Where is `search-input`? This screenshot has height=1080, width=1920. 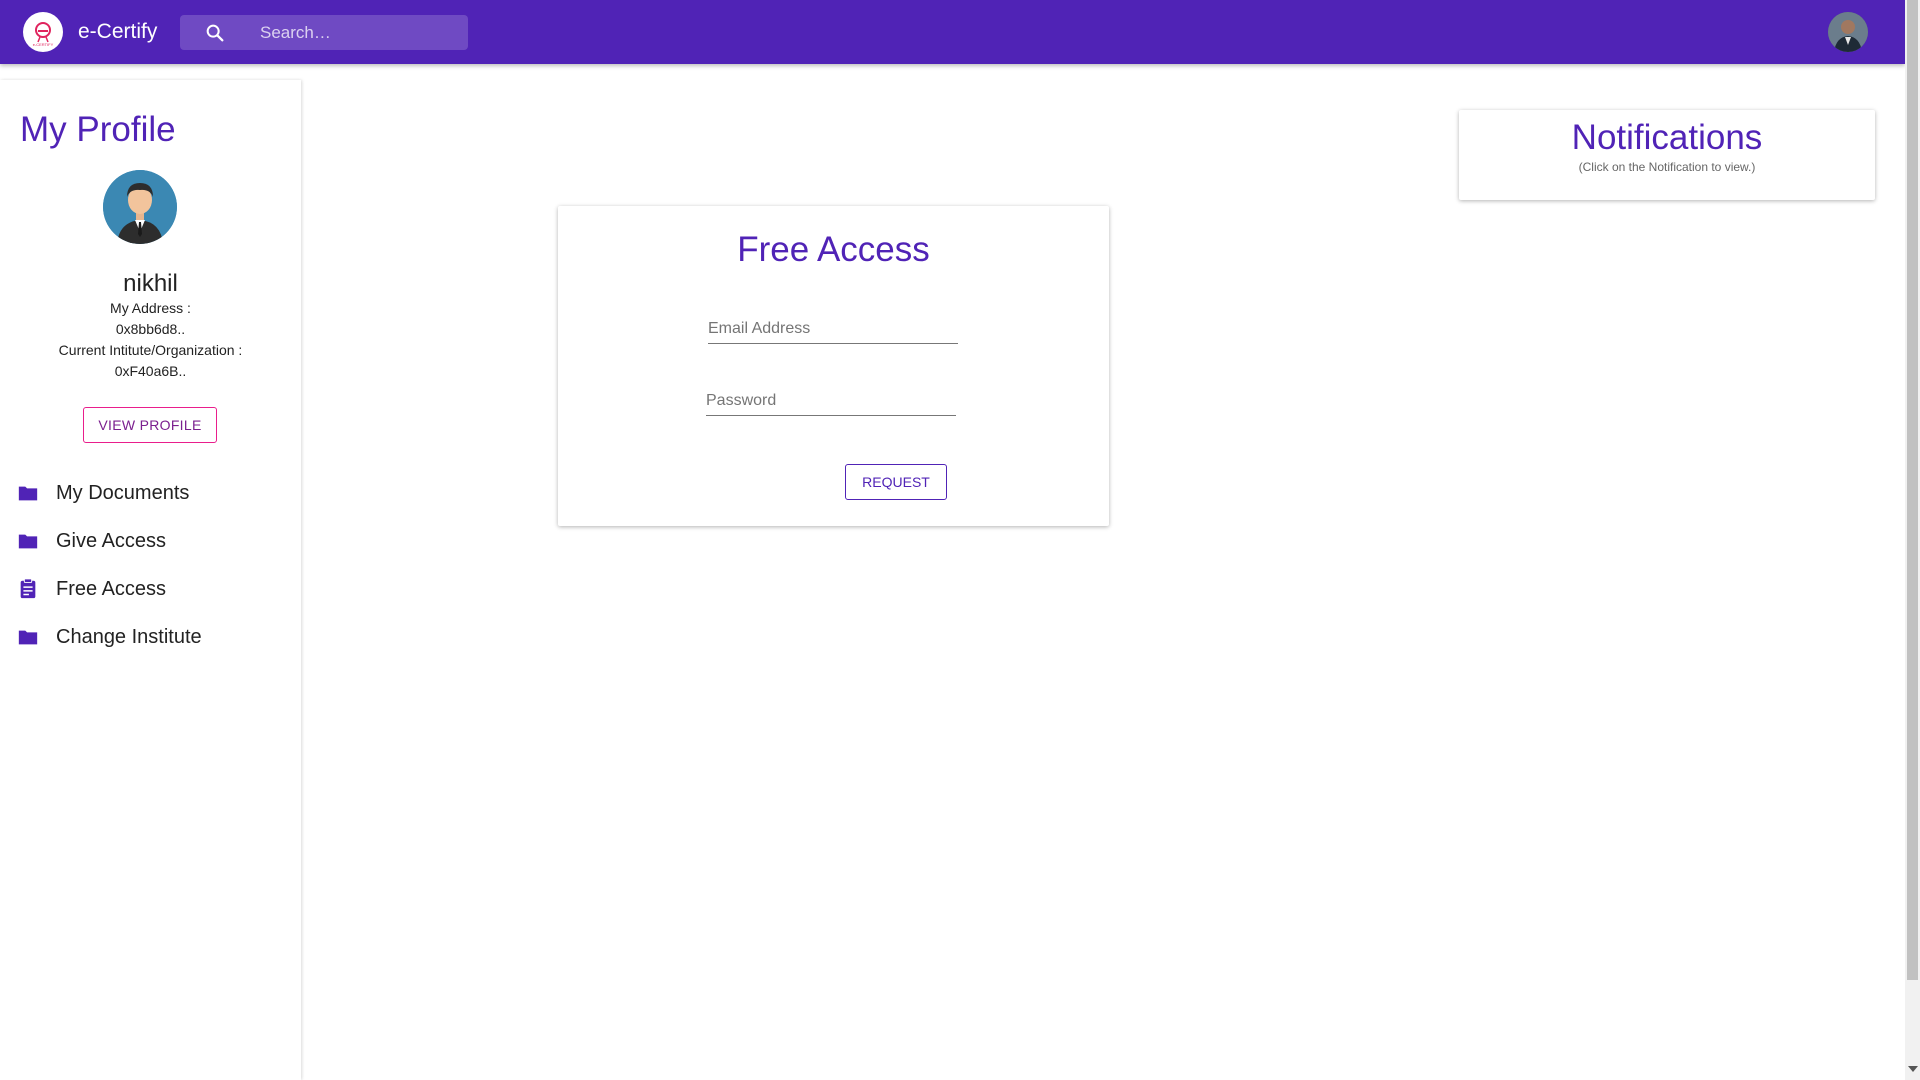
search-input is located at coordinates (360, 32).